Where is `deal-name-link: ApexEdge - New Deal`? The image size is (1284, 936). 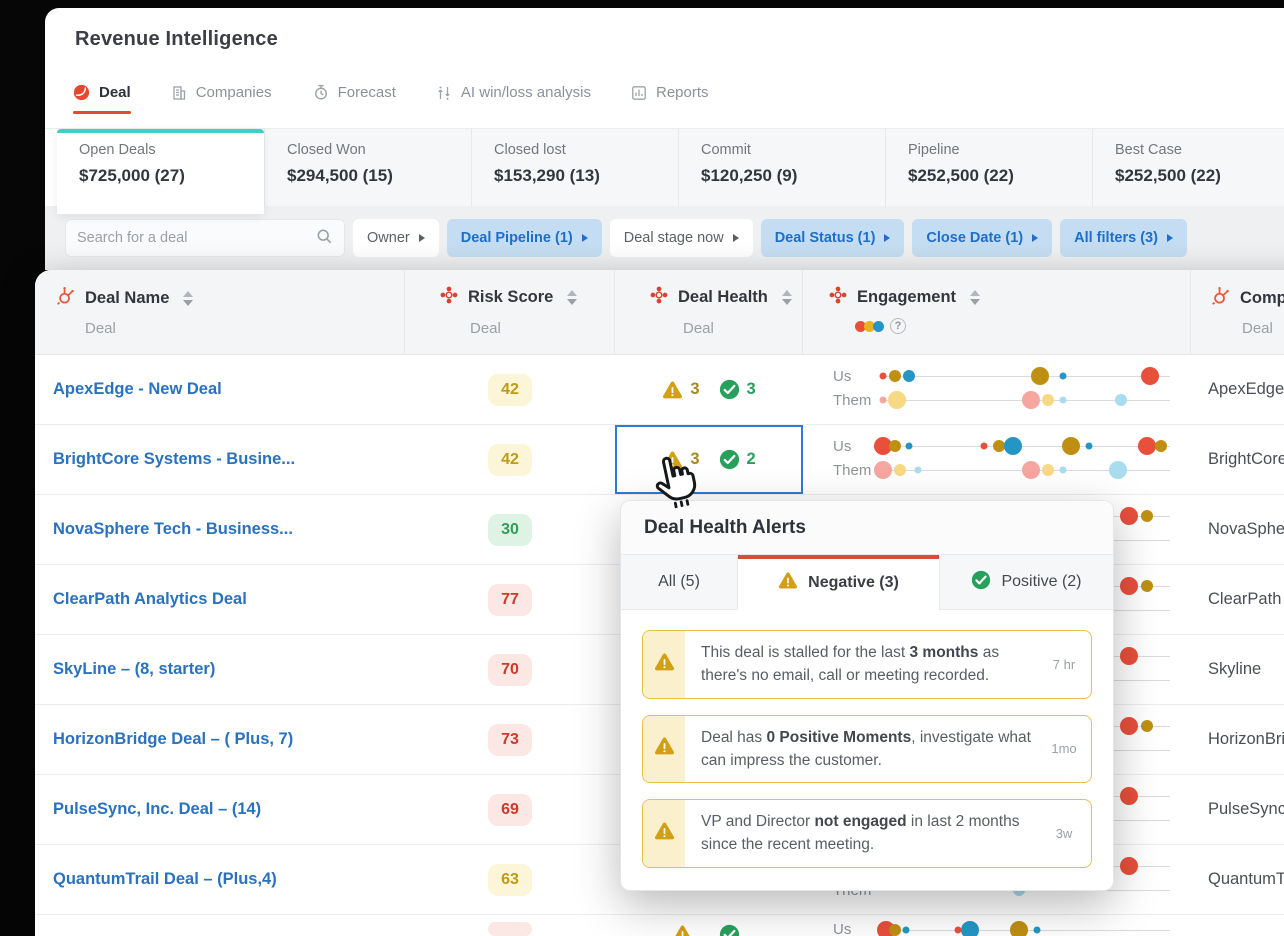 deal-name-link: ApexEdge - New Deal is located at coordinates (137, 389).